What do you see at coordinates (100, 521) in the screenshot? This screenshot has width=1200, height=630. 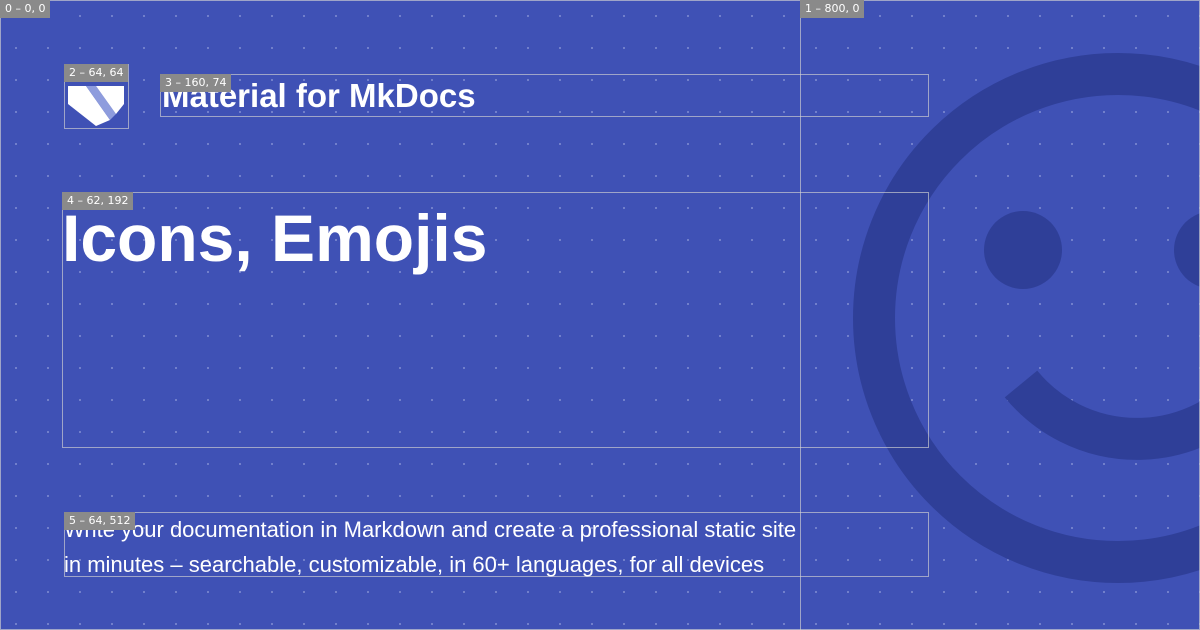 I see `layer-tag-5: 5 – 64, 512` at bounding box center [100, 521].